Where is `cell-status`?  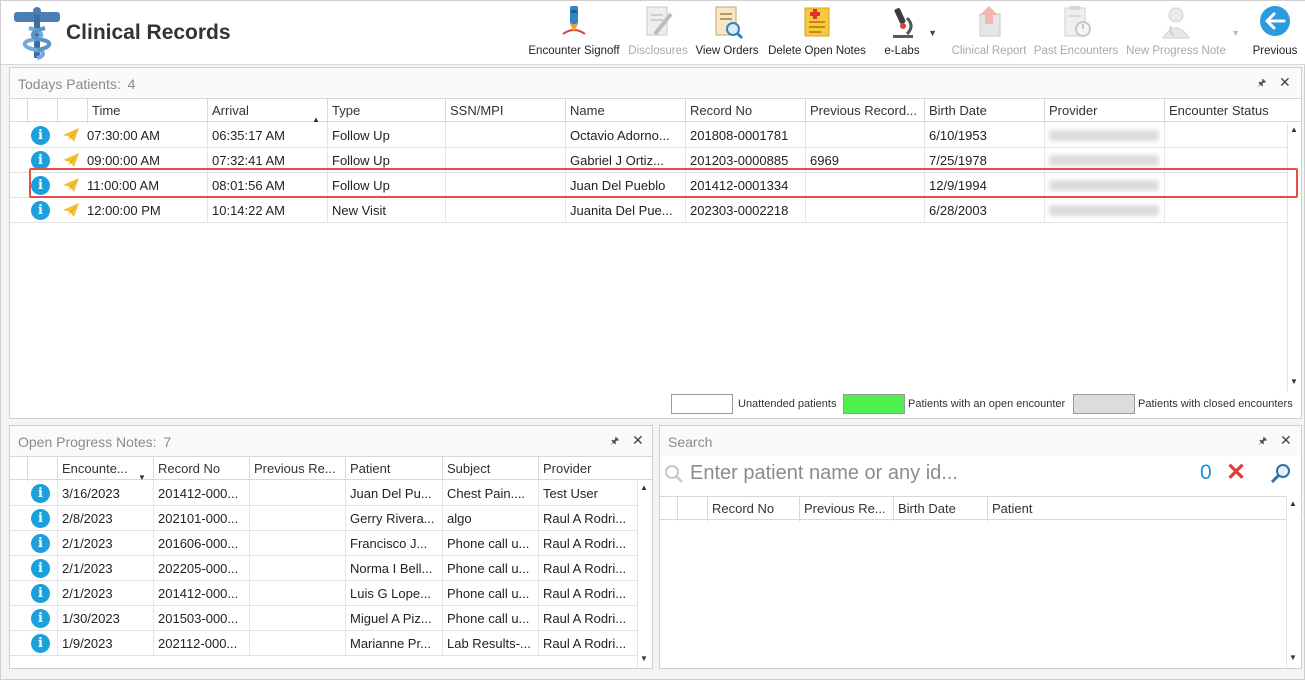 cell-status is located at coordinates (1225, 135).